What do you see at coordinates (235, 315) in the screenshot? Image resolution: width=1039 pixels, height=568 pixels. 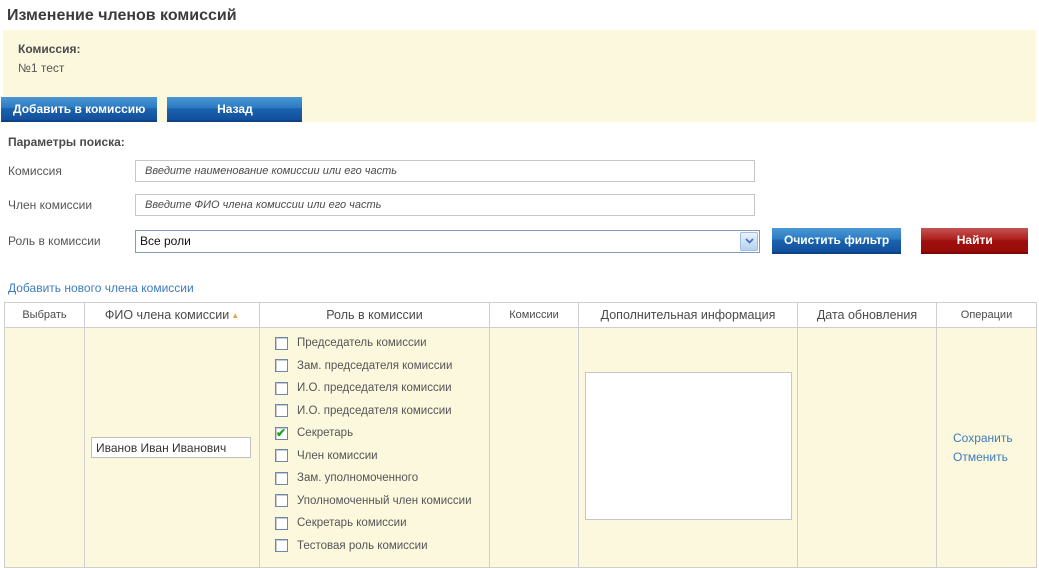 I see `sort-asc-icon: ▲` at bounding box center [235, 315].